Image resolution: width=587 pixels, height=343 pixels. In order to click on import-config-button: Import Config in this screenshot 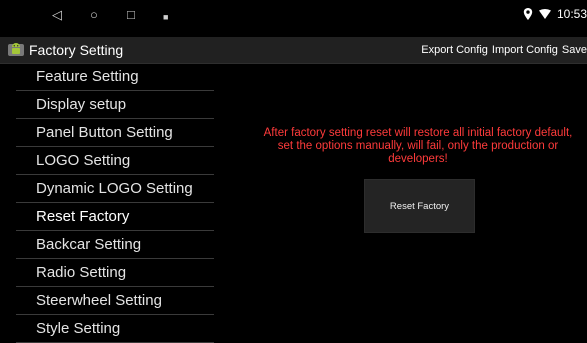, I will do `click(525, 50)`.